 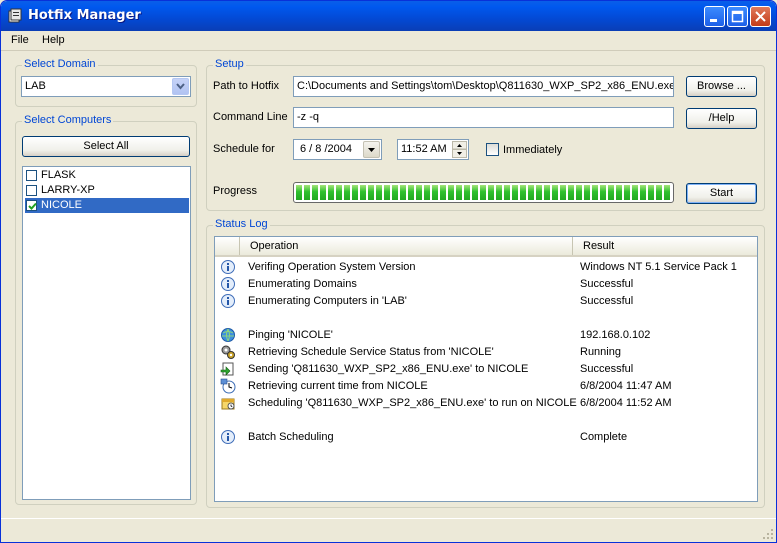 I want to click on command-line-value: -z -q, so click(x=308, y=117).